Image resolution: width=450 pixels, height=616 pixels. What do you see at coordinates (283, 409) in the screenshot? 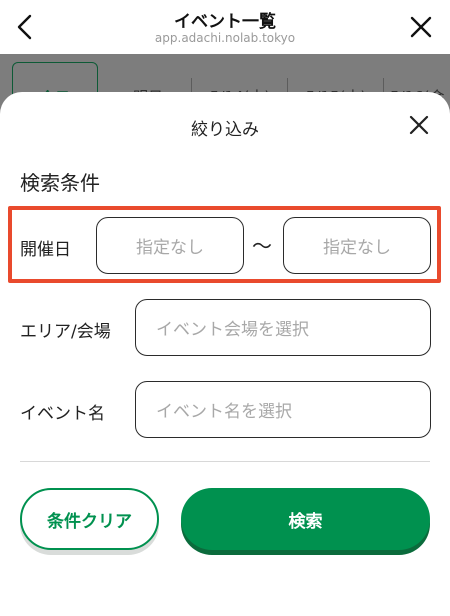
I see `event-name-select: イベント名を選択` at bounding box center [283, 409].